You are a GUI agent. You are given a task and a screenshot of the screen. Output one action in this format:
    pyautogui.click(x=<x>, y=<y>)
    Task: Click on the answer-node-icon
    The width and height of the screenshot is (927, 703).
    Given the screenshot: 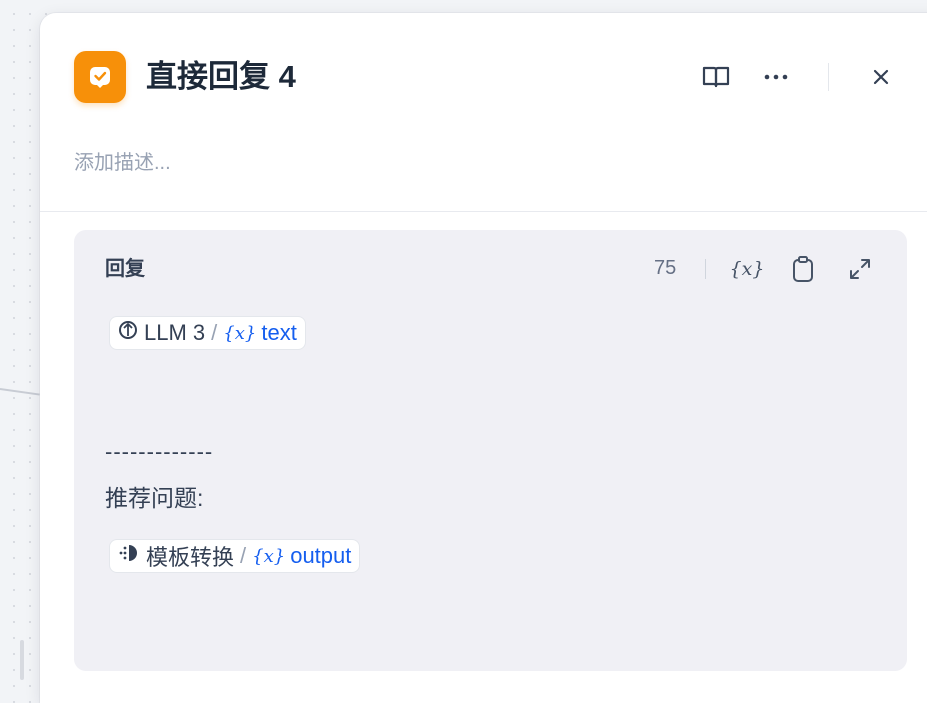 What is the action you would take?
    pyautogui.click(x=100, y=77)
    